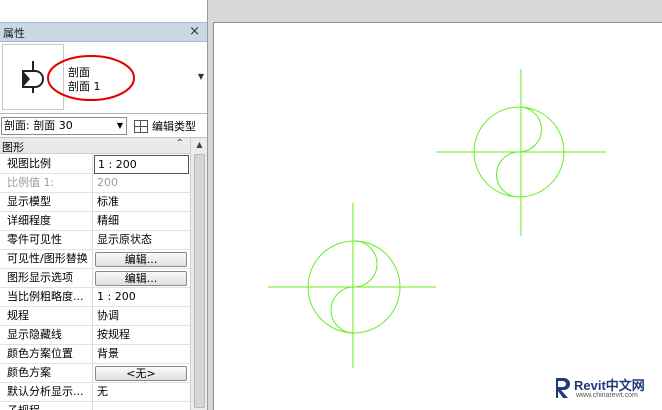  What do you see at coordinates (46, 240) in the screenshot?
I see `property-name: 零件可见性` at bounding box center [46, 240].